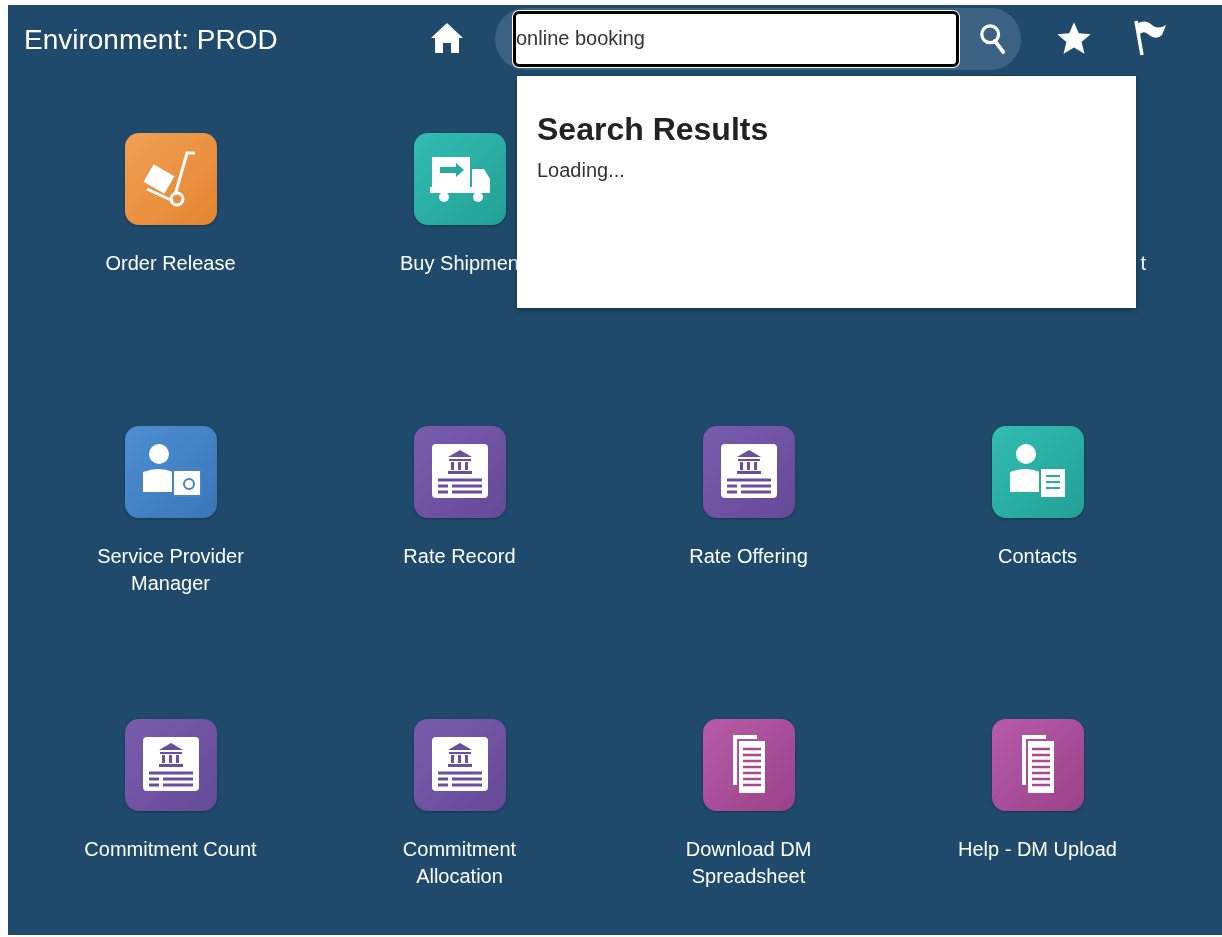 This screenshot has width=1222, height=937. Describe the element at coordinates (170, 263) in the screenshot. I see `tile-label: Order Release` at that location.